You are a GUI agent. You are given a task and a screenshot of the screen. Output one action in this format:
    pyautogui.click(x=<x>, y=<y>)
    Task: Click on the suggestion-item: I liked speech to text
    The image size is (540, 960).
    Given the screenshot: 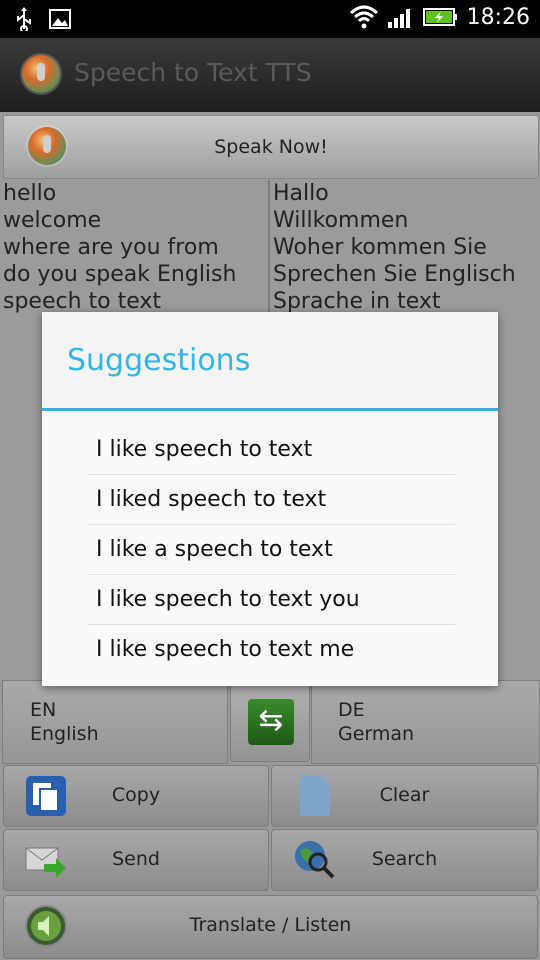 What is the action you would take?
    pyautogui.click(x=271, y=500)
    